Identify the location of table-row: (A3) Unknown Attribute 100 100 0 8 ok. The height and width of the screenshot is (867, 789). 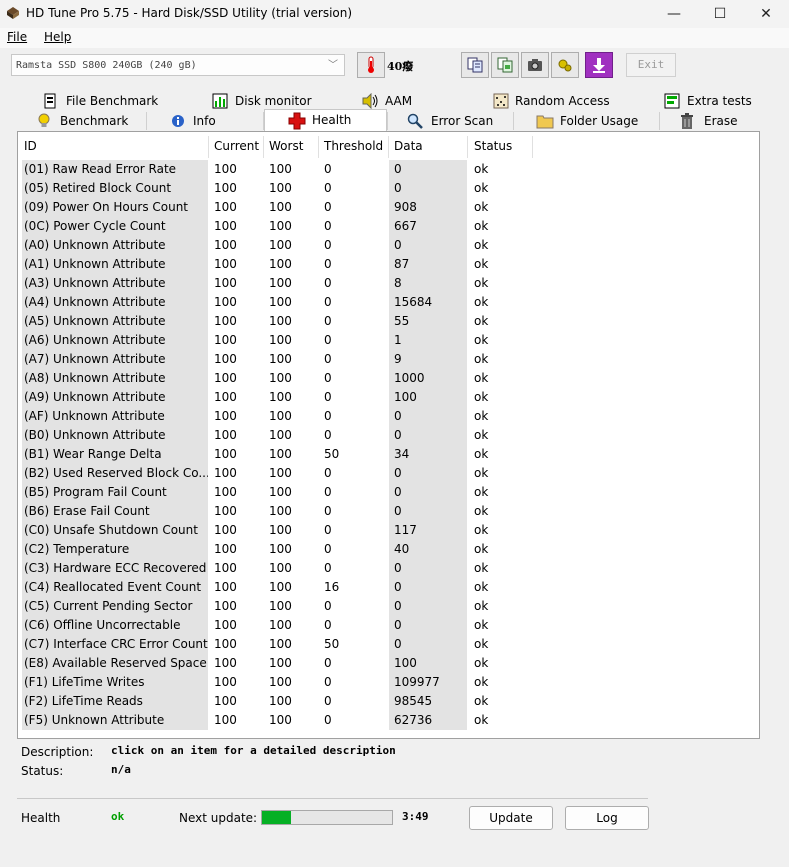
(282, 283).